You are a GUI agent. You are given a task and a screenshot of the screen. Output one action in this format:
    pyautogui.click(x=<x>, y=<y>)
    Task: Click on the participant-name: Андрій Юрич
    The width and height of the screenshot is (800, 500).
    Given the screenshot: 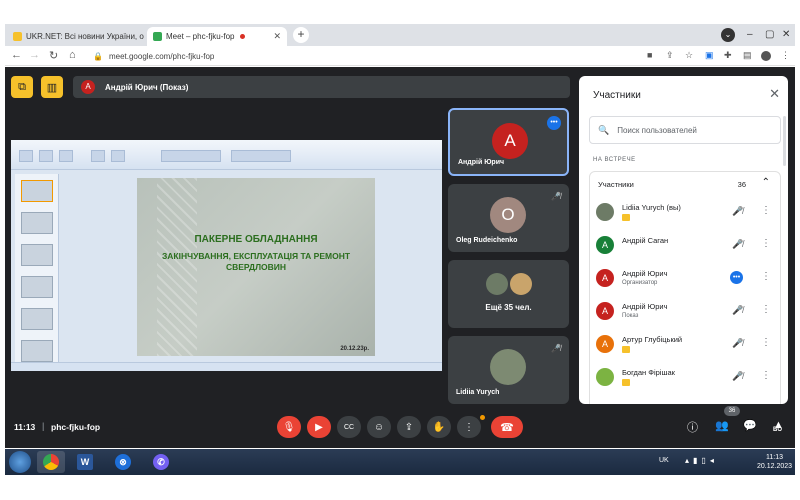 What is the action you would take?
    pyautogui.click(x=645, y=273)
    